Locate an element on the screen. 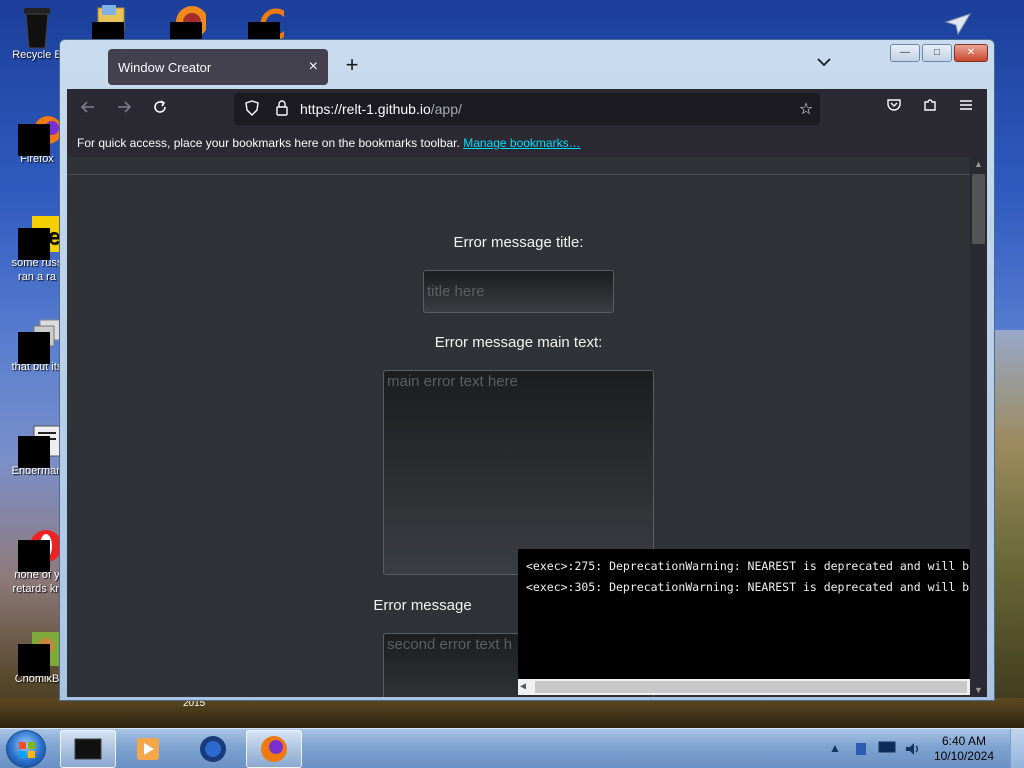 The height and width of the screenshot is (768, 1024). desktop-icon-folder is located at coordinates (110, 22).